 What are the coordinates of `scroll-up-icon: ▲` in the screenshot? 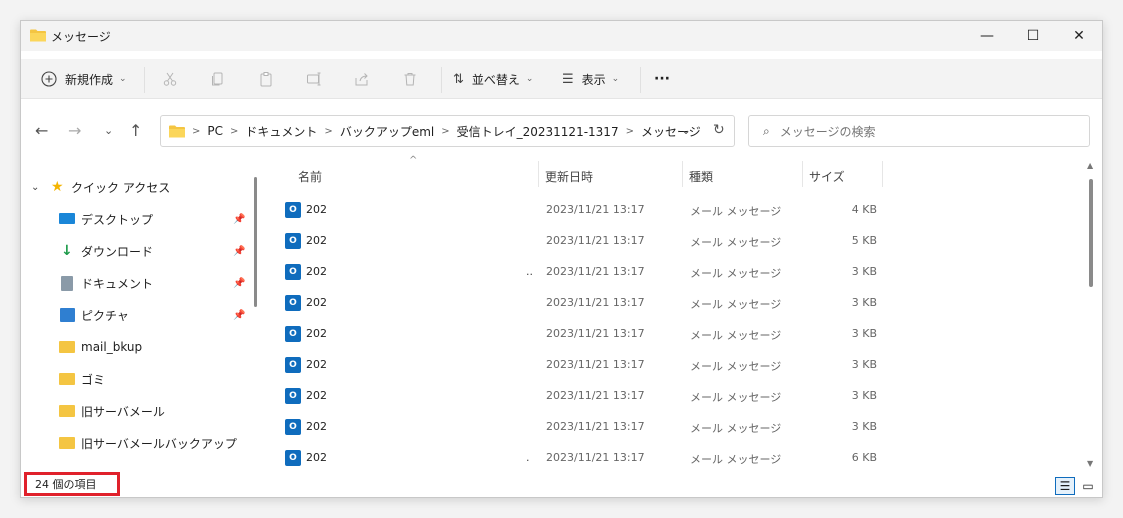 It's located at (1090, 165).